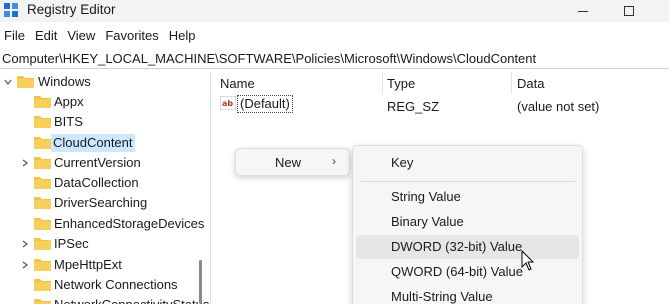  I want to click on tree-item-driversearching: DriverSearching, so click(105, 203).